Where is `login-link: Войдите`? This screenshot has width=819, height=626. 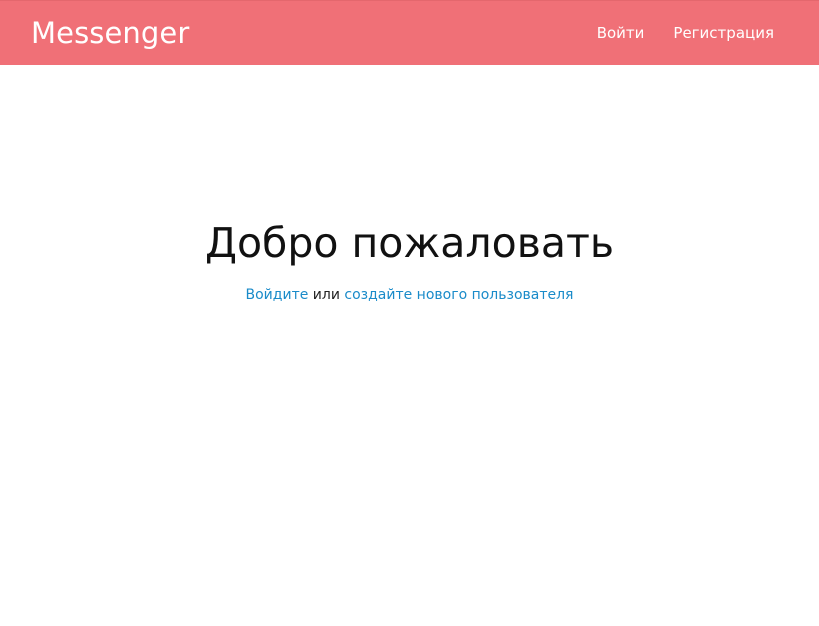
login-link: Войдите is located at coordinates (277, 295).